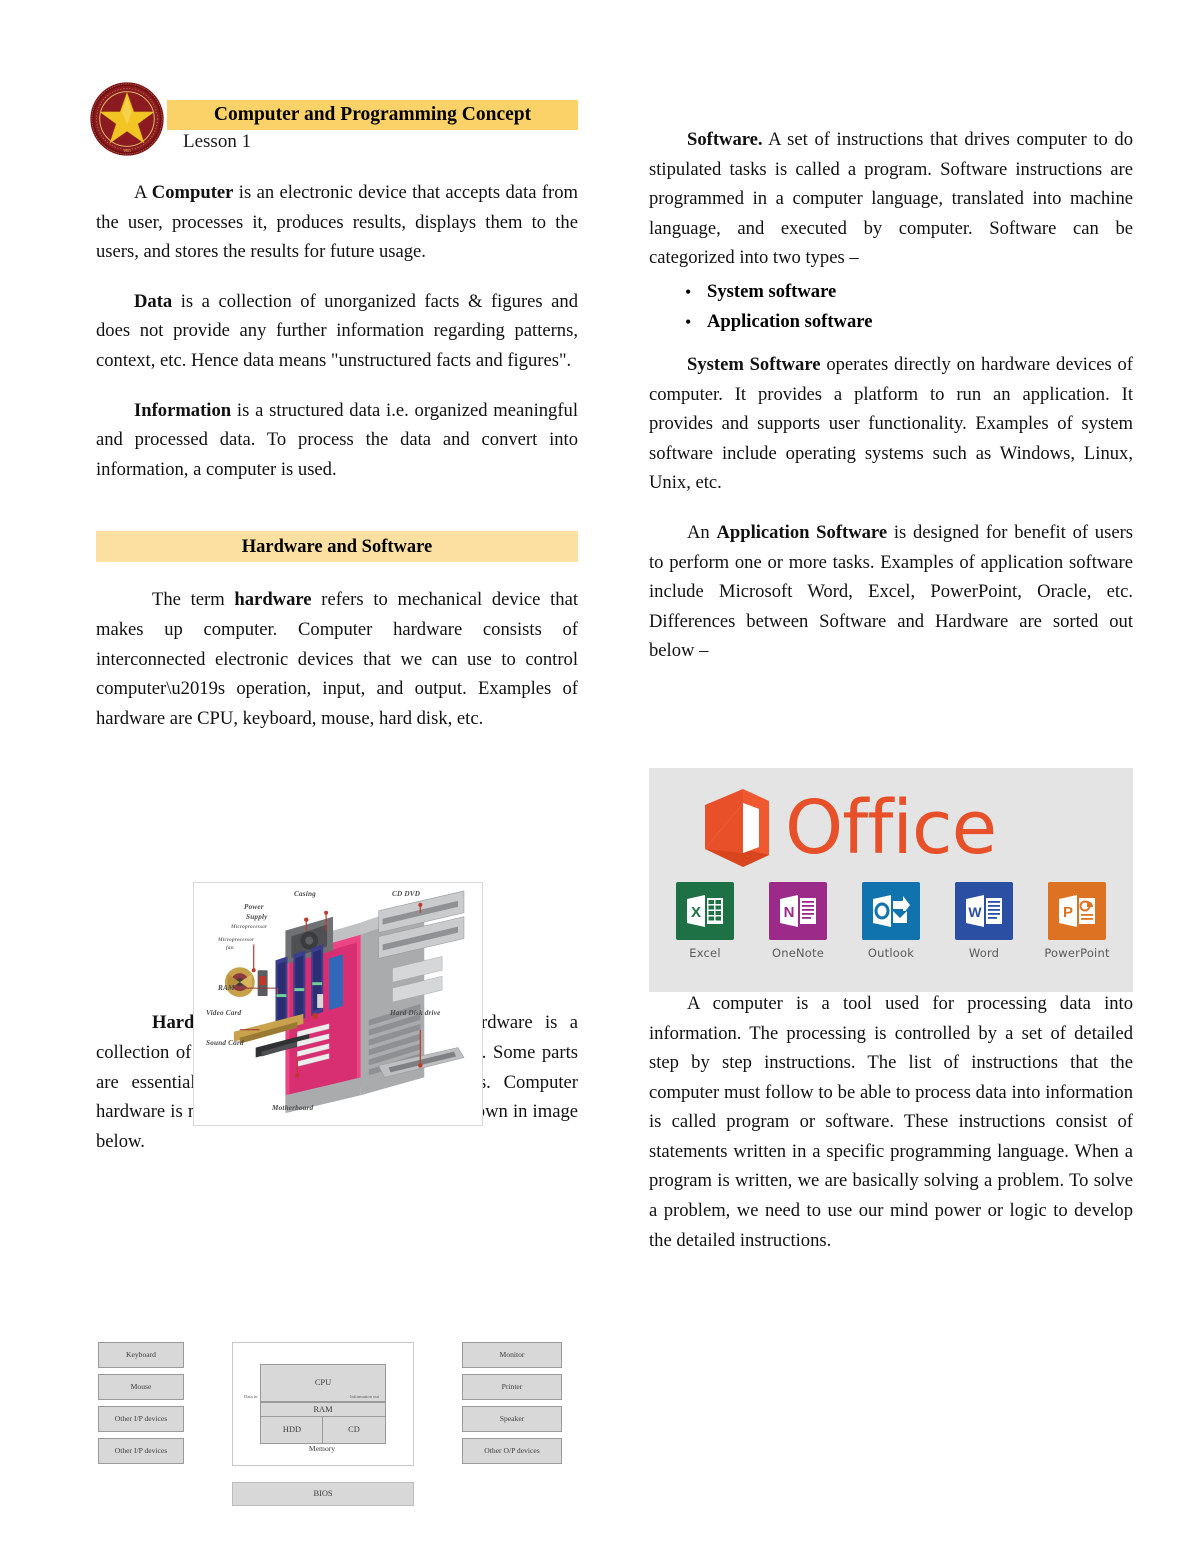 This screenshot has width=1200, height=1553. Describe the element at coordinates (512, 1355) in the screenshot. I see `block-monitor: Monitor` at that location.